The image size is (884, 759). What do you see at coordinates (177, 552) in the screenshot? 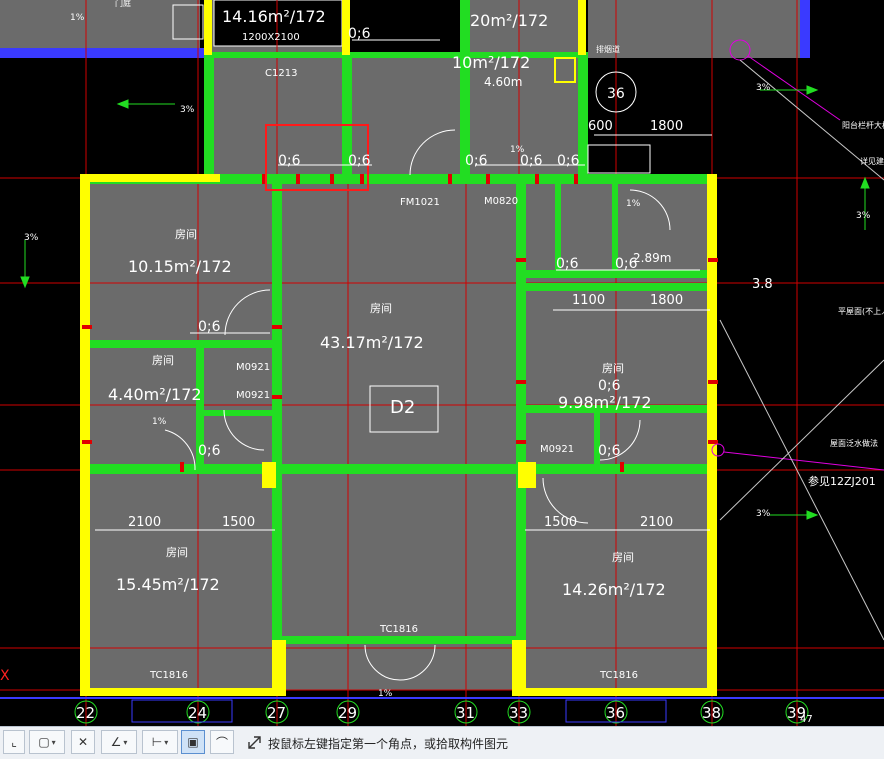
I see `name-bedroom-sw: 房间` at bounding box center [177, 552].